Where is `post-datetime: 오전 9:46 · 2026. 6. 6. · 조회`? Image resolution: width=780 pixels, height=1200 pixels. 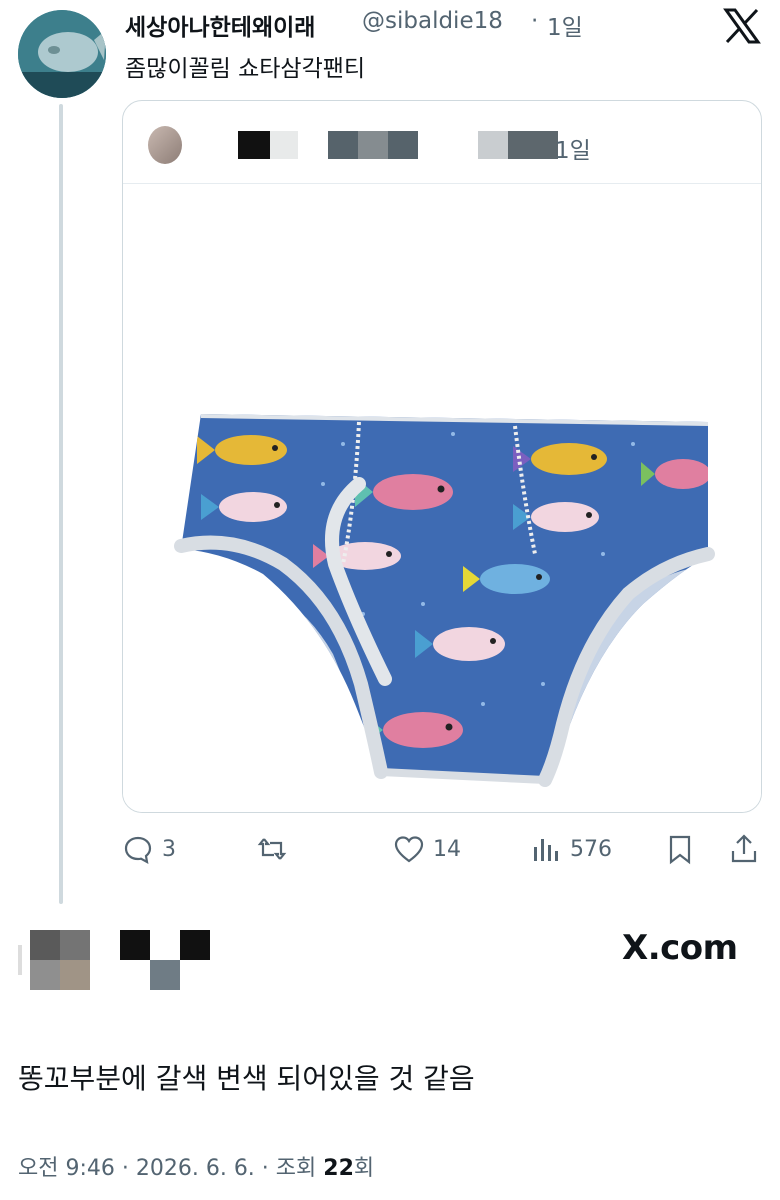 post-datetime: 오전 9:46 · 2026. 6. 6. · 조회 is located at coordinates (171, 1168).